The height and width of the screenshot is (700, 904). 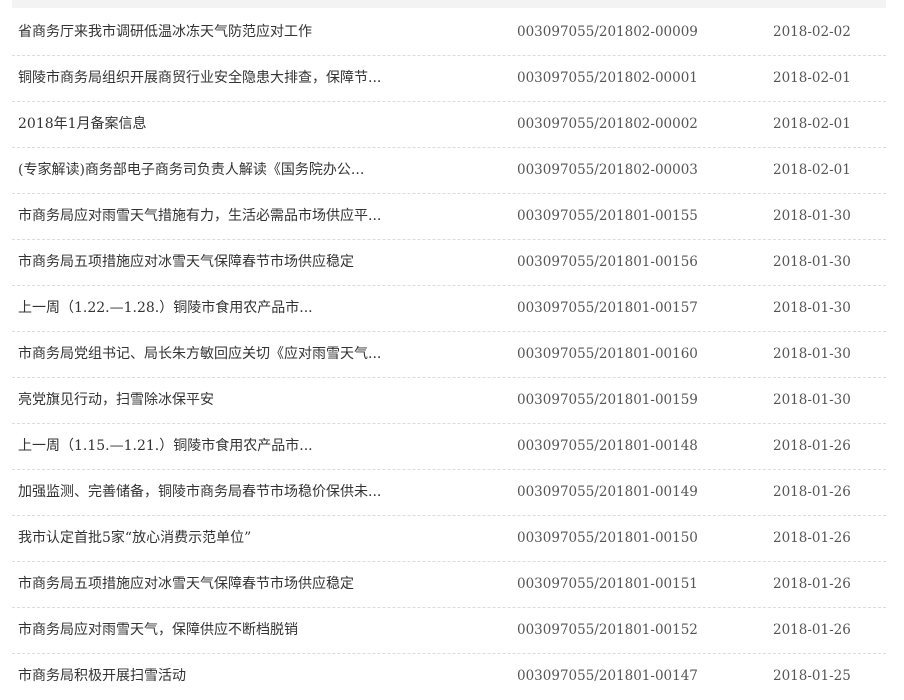 What do you see at coordinates (449, 4) in the screenshot?
I see `list-header-strip` at bounding box center [449, 4].